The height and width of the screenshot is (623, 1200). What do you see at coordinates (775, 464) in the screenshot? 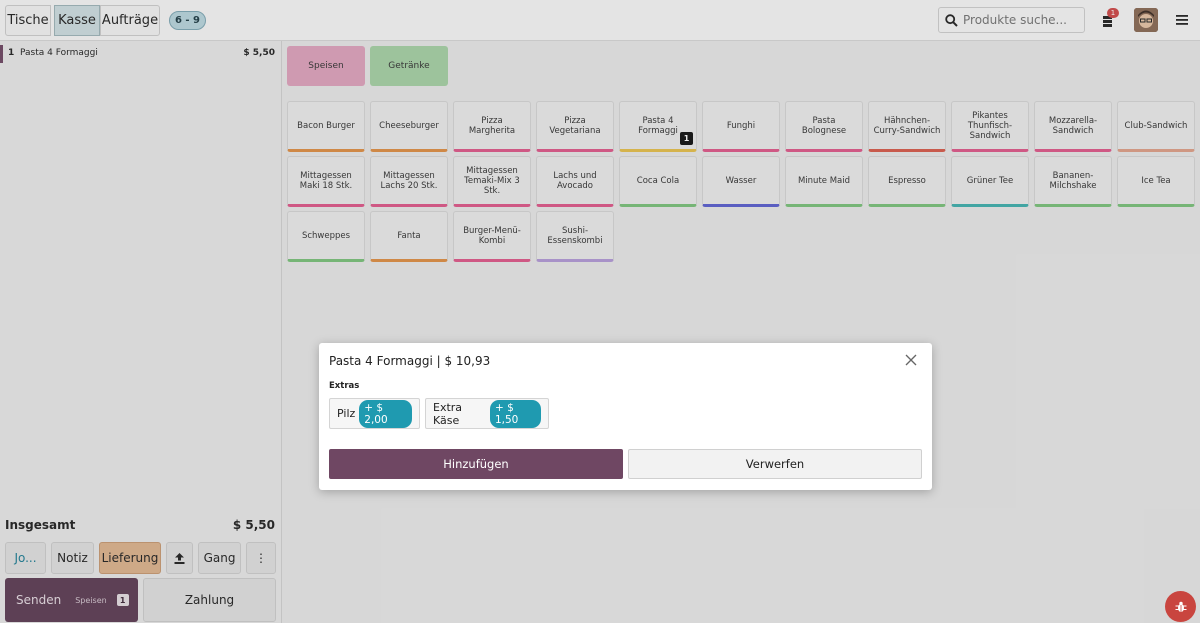
I see `discard-button: Verwerfen` at bounding box center [775, 464].